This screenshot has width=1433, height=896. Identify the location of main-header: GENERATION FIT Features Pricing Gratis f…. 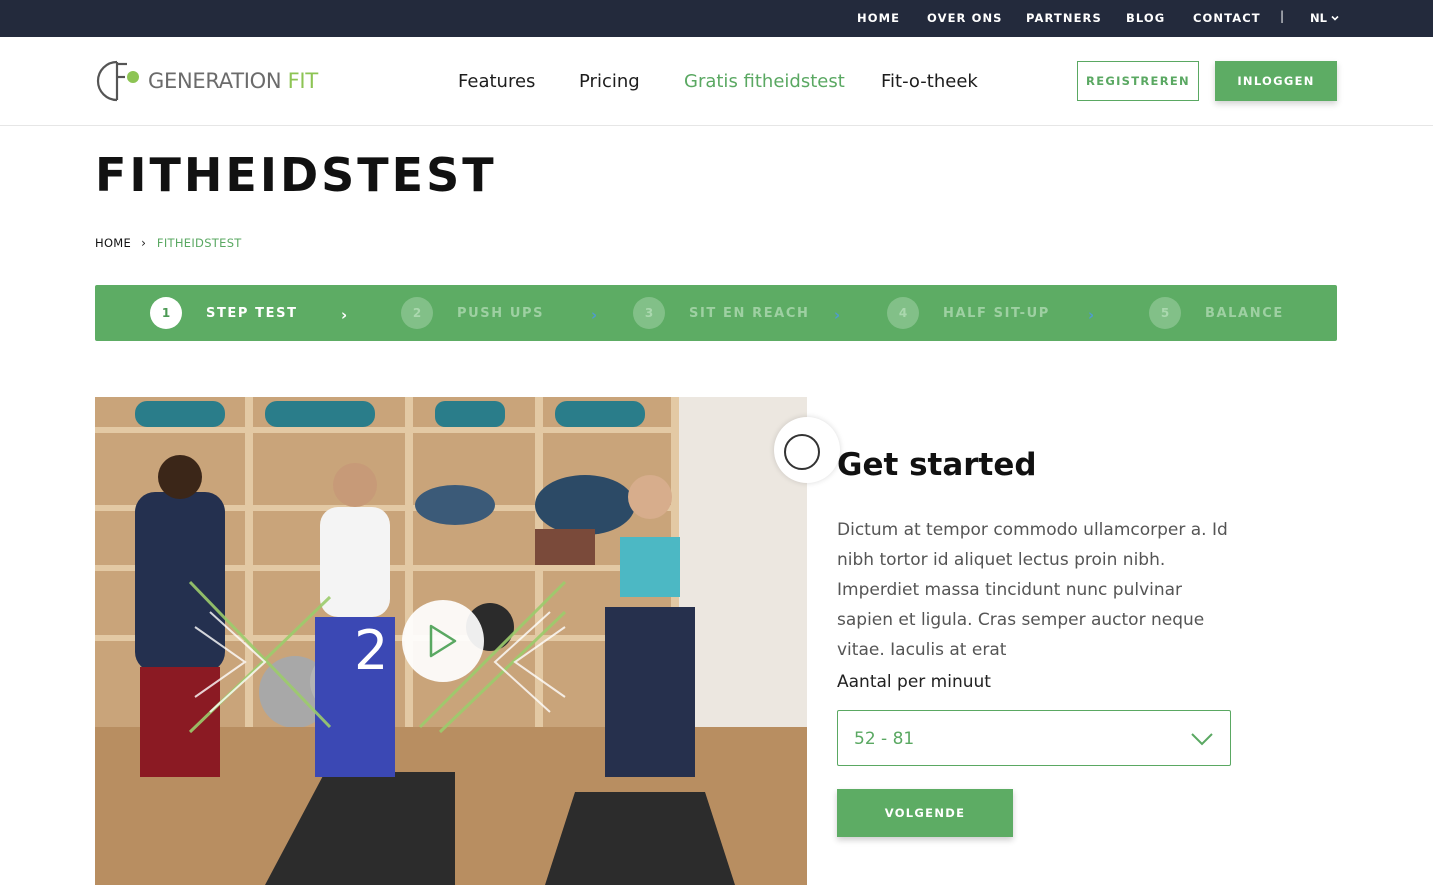
(716, 81).